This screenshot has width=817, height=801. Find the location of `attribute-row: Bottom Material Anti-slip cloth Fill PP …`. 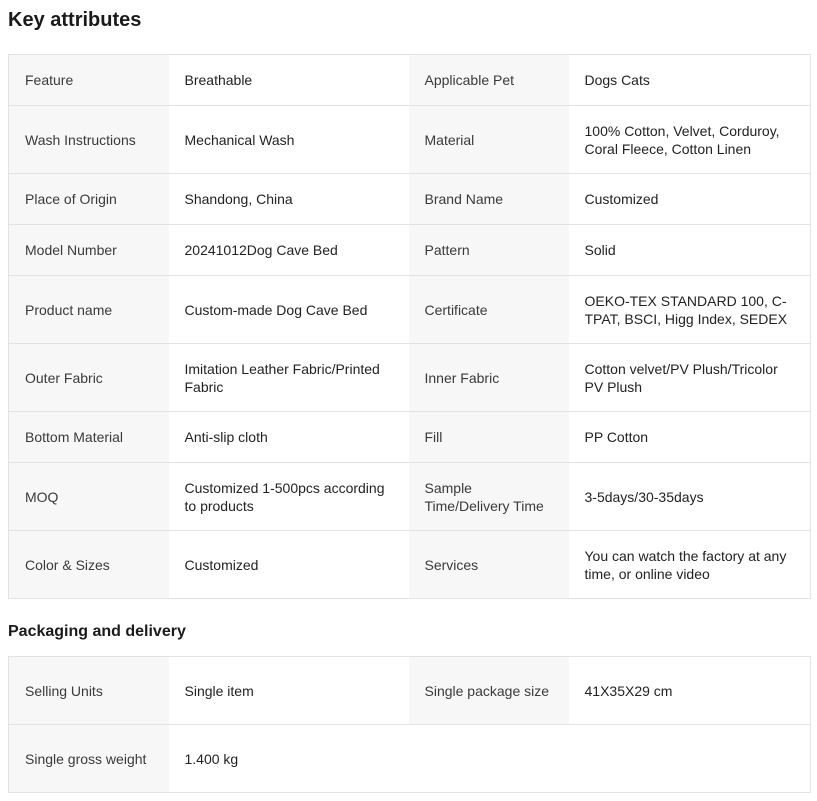

attribute-row: Bottom Material Anti-slip cloth Fill PP … is located at coordinates (409, 437).